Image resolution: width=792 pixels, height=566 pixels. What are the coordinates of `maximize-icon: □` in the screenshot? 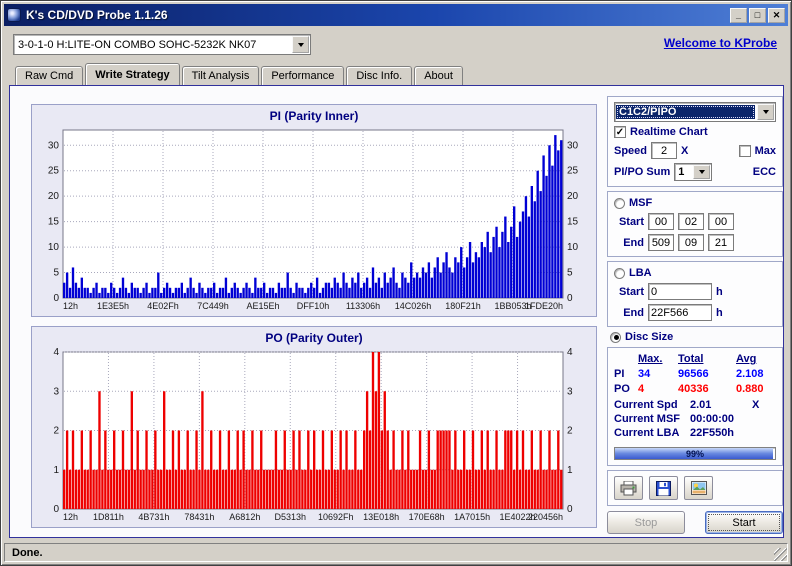 It's located at (757, 14).